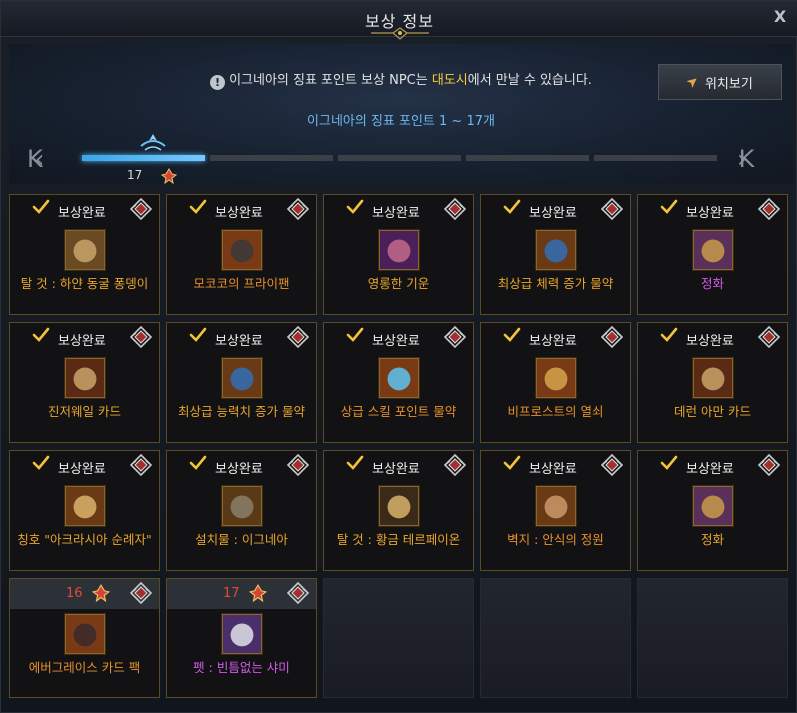 The image size is (797, 713). Describe the element at coordinates (84, 510) in the screenshot. I see `reward-cell: 보상완료 칭호 "아크라시아 순례자"` at that location.